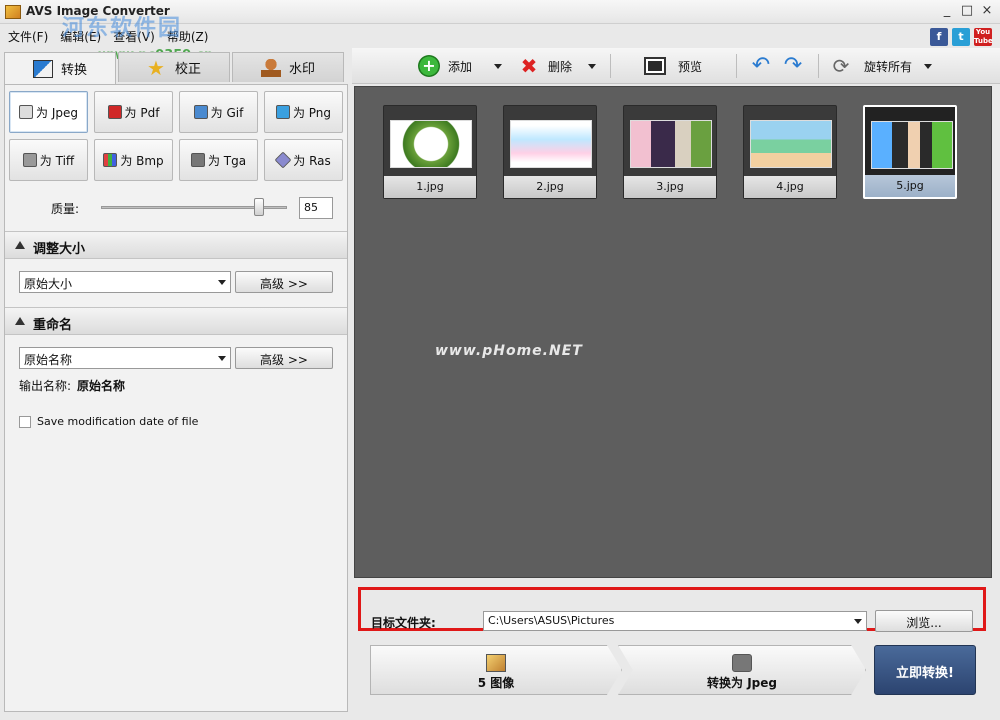 The image size is (1000, 720). What do you see at coordinates (284, 282) in the screenshot?
I see `resize-advanced-button: 高级 >>` at bounding box center [284, 282].